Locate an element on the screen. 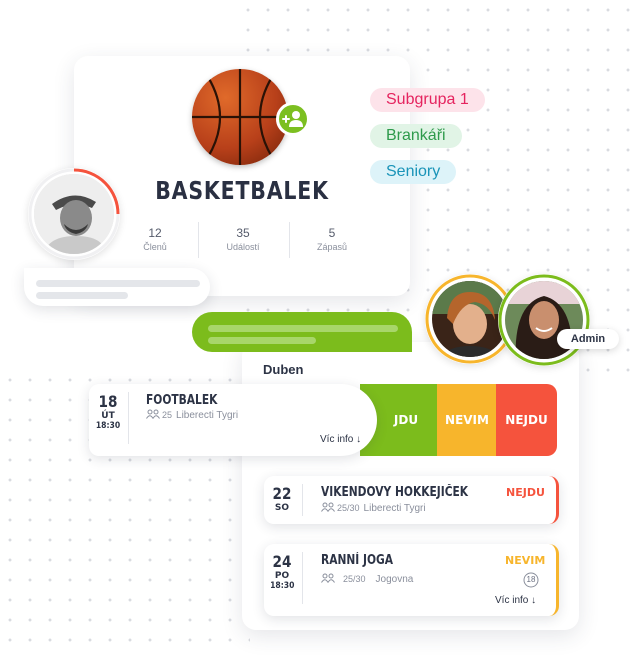  rsvp-unsure-button: NEVIM is located at coordinates (467, 420).